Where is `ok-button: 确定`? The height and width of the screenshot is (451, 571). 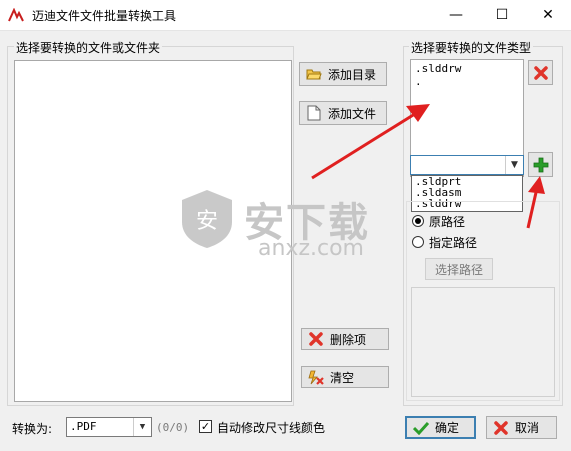
ok-button: 确定 is located at coordinates (440, 427).